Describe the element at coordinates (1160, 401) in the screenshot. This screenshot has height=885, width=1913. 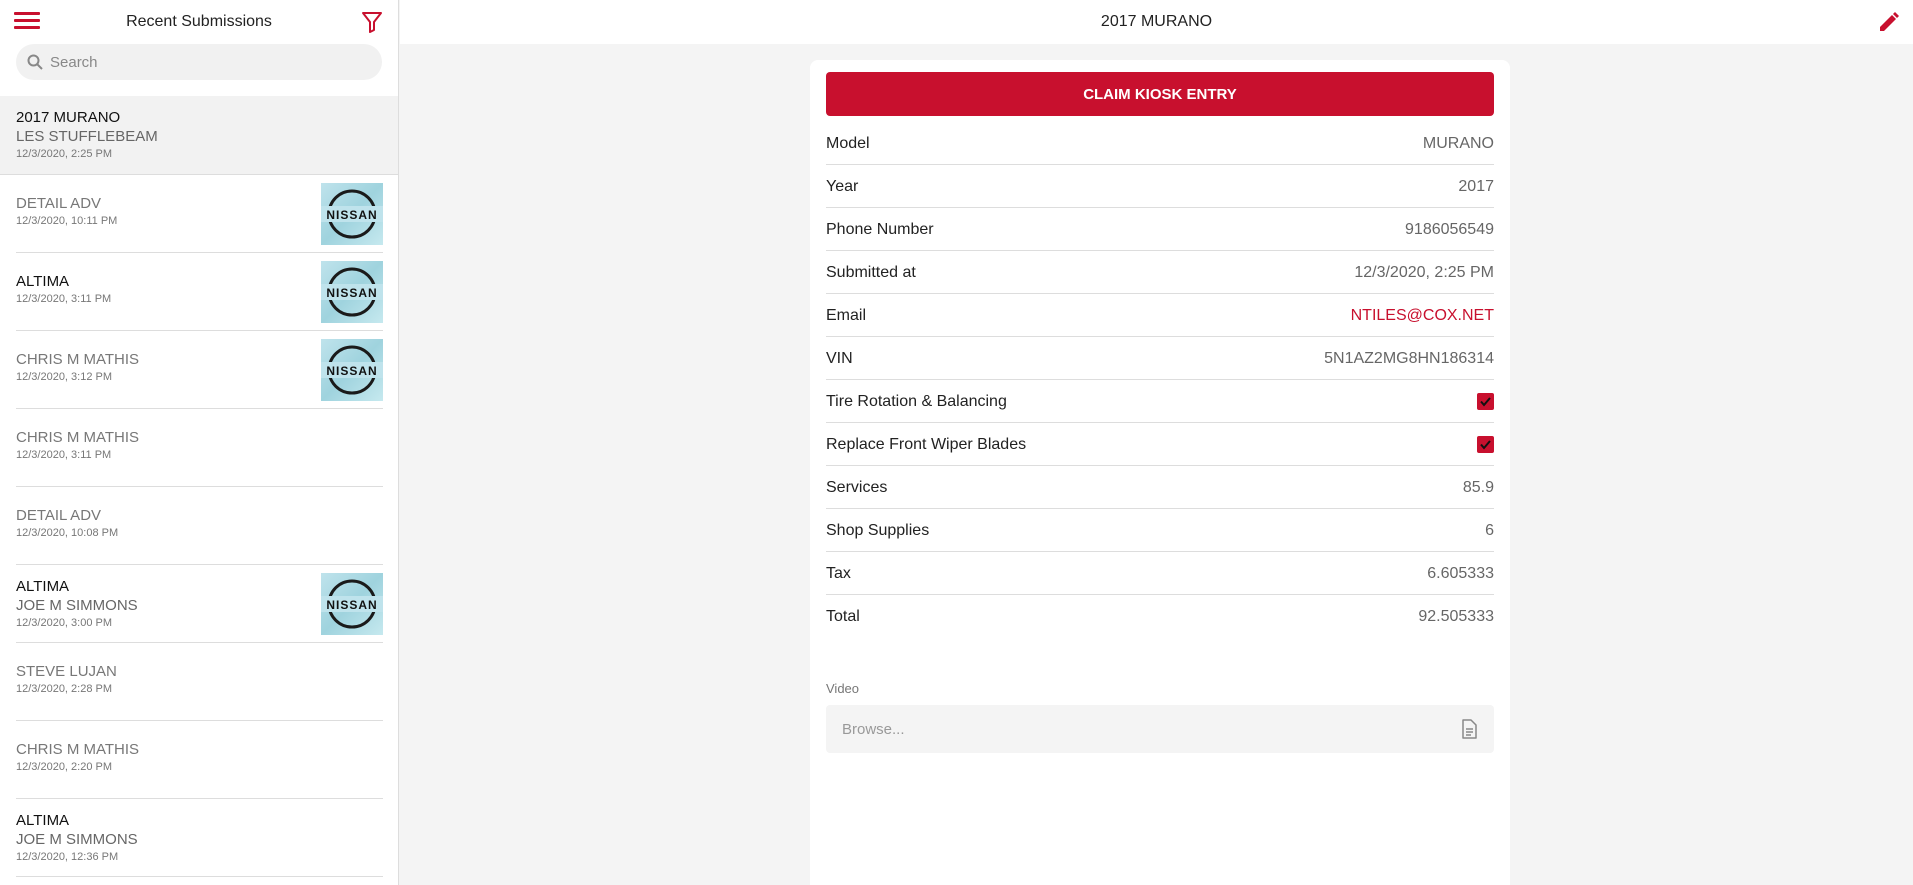
I see `field-row-tire-rotation: Tire Rotation & Balancing` at that location.